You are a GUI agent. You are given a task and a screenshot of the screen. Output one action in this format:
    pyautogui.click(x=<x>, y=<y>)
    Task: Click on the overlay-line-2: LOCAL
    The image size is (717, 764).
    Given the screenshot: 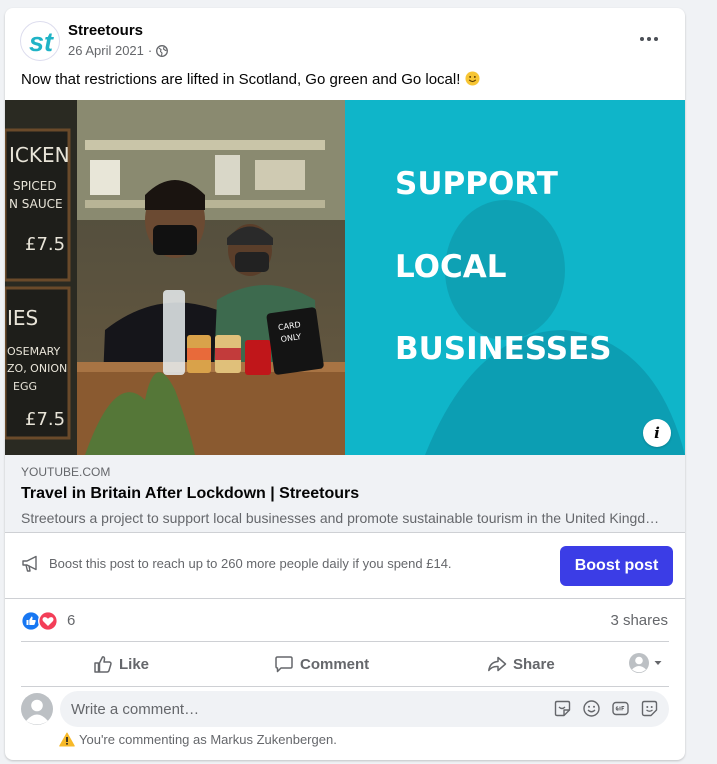 What is the action you would take?
    pyautogui.click(x=451, y=267)
    